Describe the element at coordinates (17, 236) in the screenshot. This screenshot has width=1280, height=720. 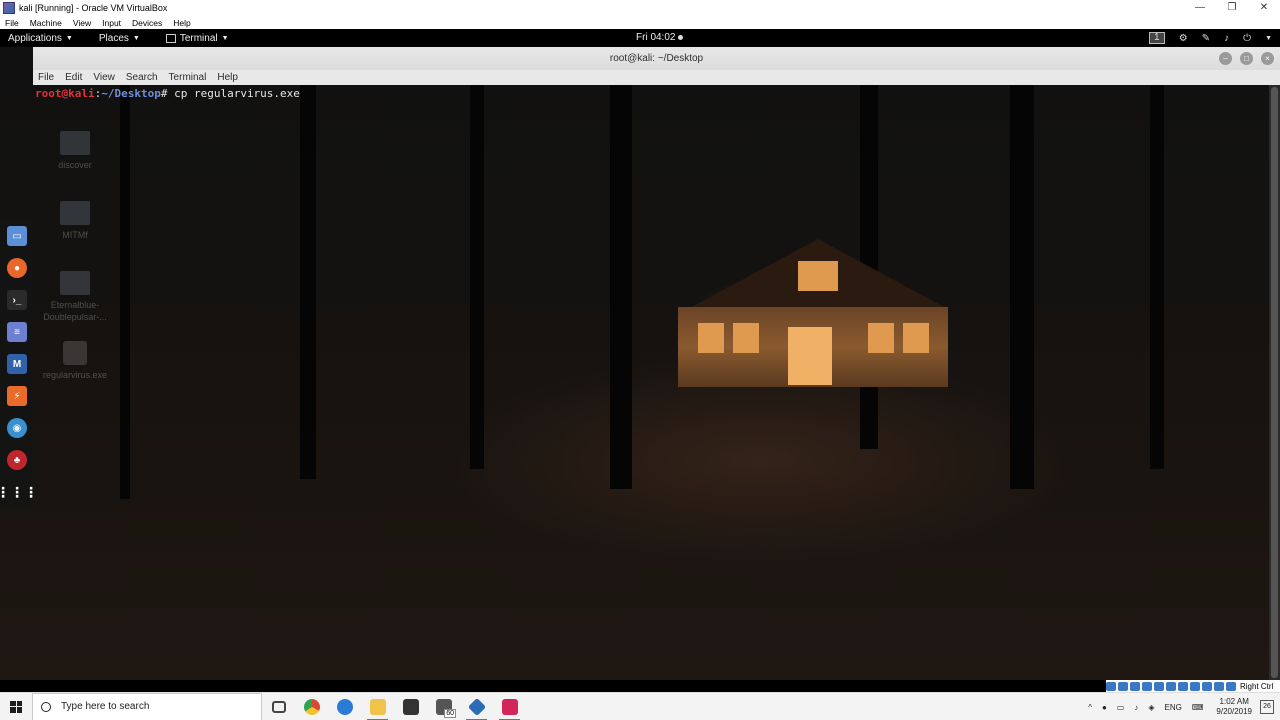
I see `files-icon: ▭` at that location.